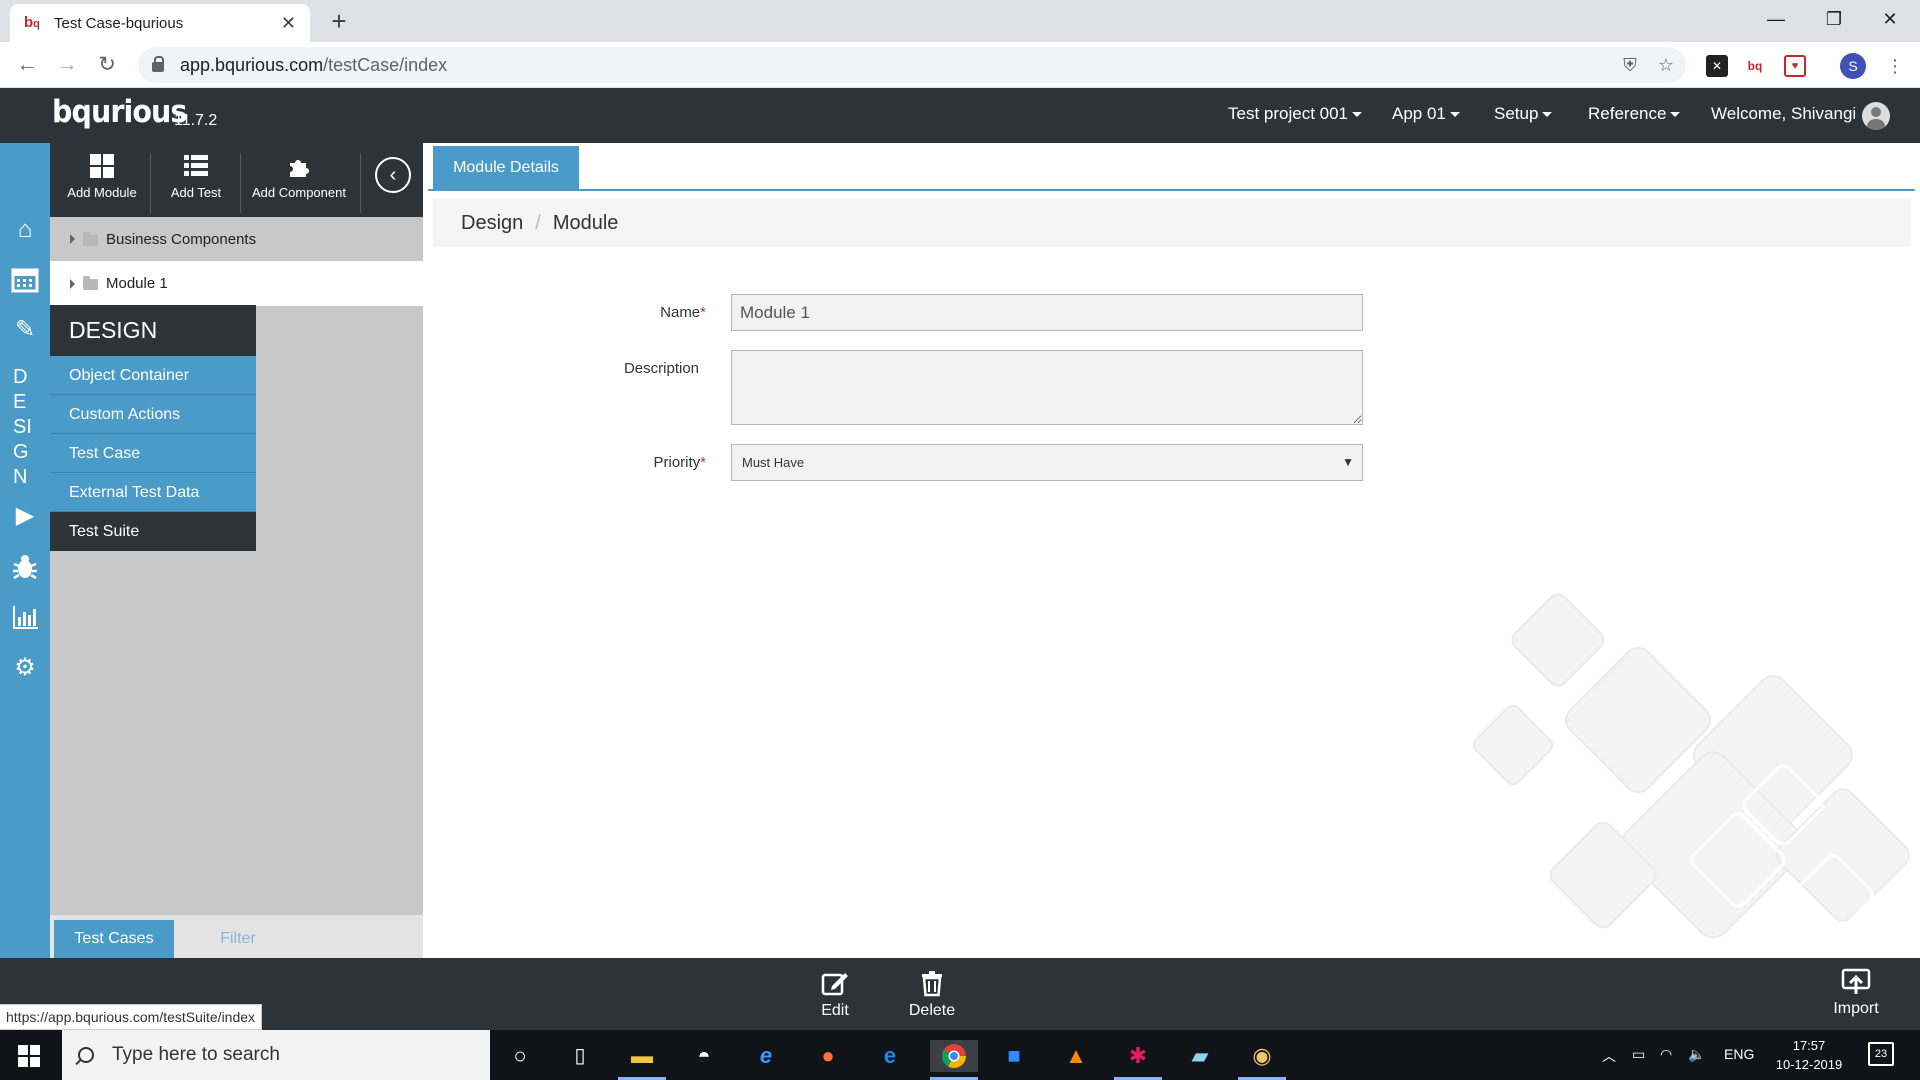 This screenshot has width=1920, height=1080. I want to click on menu-app: App 01, so click(1426, 114).